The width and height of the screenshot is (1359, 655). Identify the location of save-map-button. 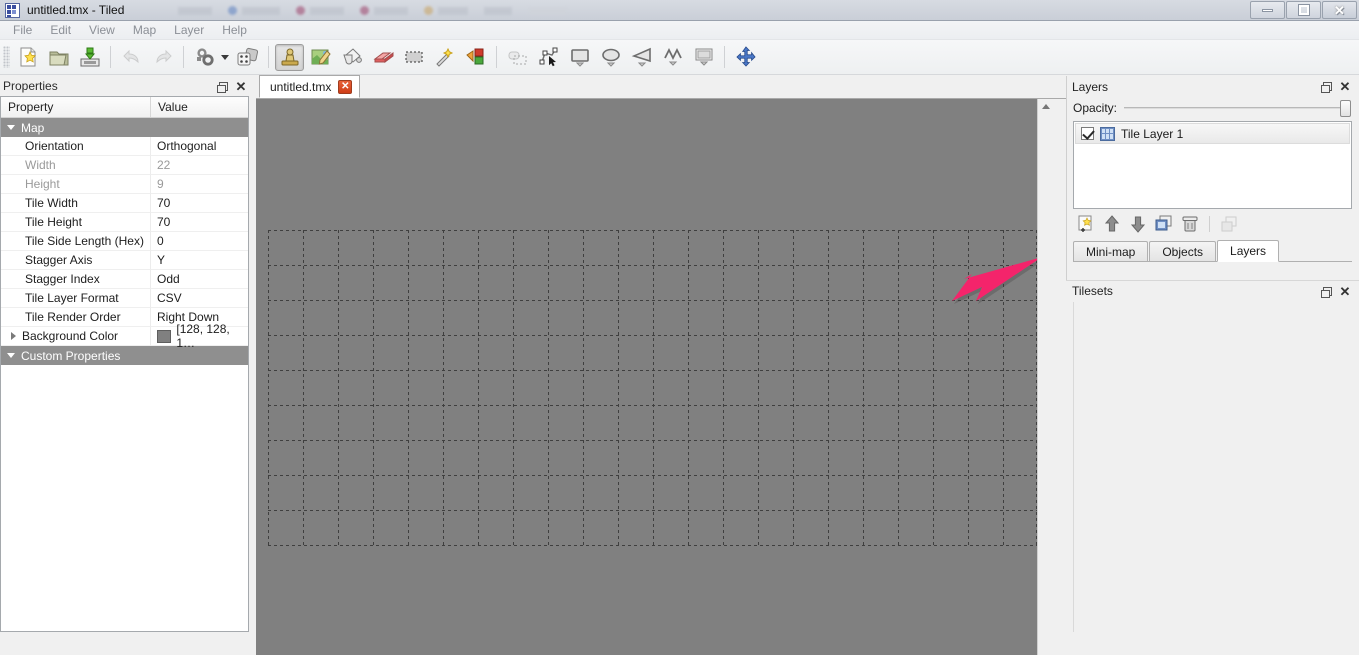
(89, 57).